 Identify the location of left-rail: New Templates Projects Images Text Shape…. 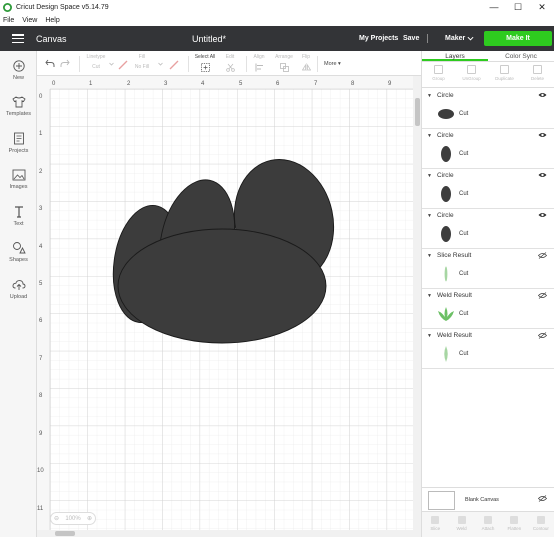
(18, 294).